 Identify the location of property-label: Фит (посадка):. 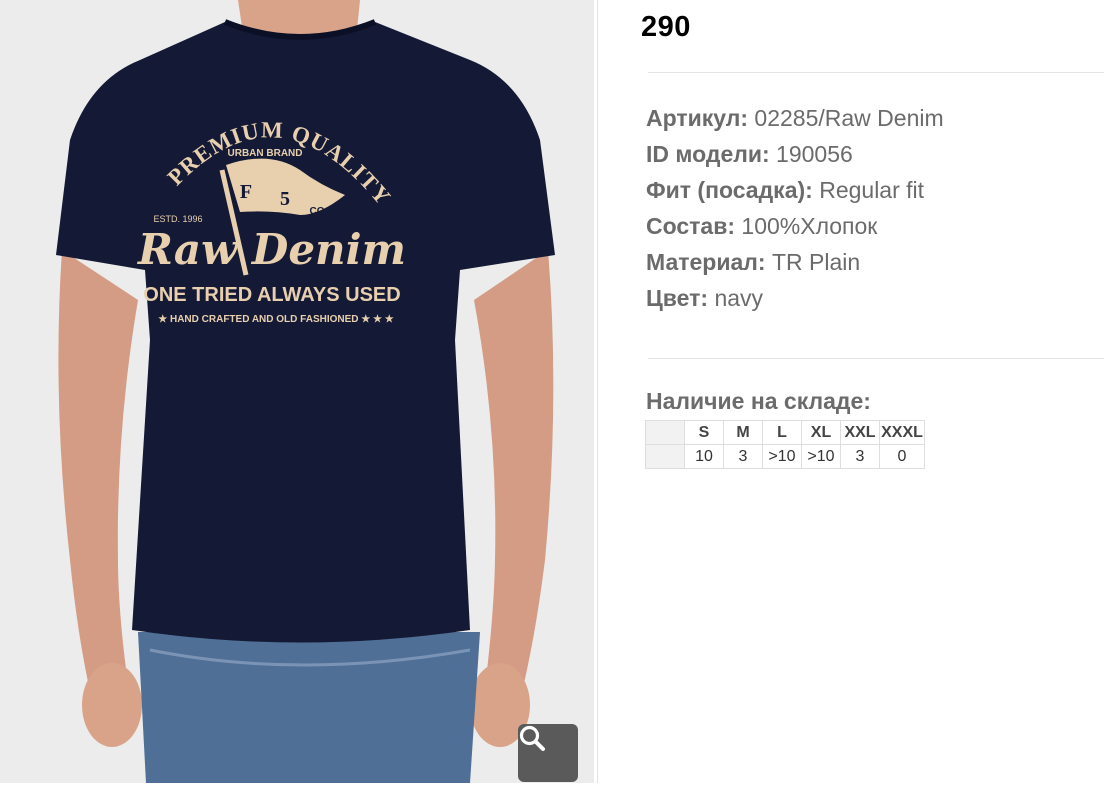
(729, 190).